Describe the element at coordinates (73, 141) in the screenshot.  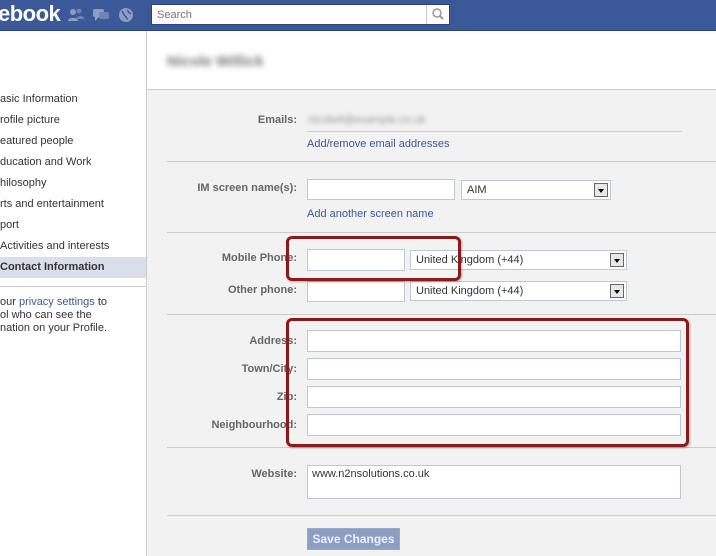
I see `sidebar-item-featured-people: eatured people` at that location.